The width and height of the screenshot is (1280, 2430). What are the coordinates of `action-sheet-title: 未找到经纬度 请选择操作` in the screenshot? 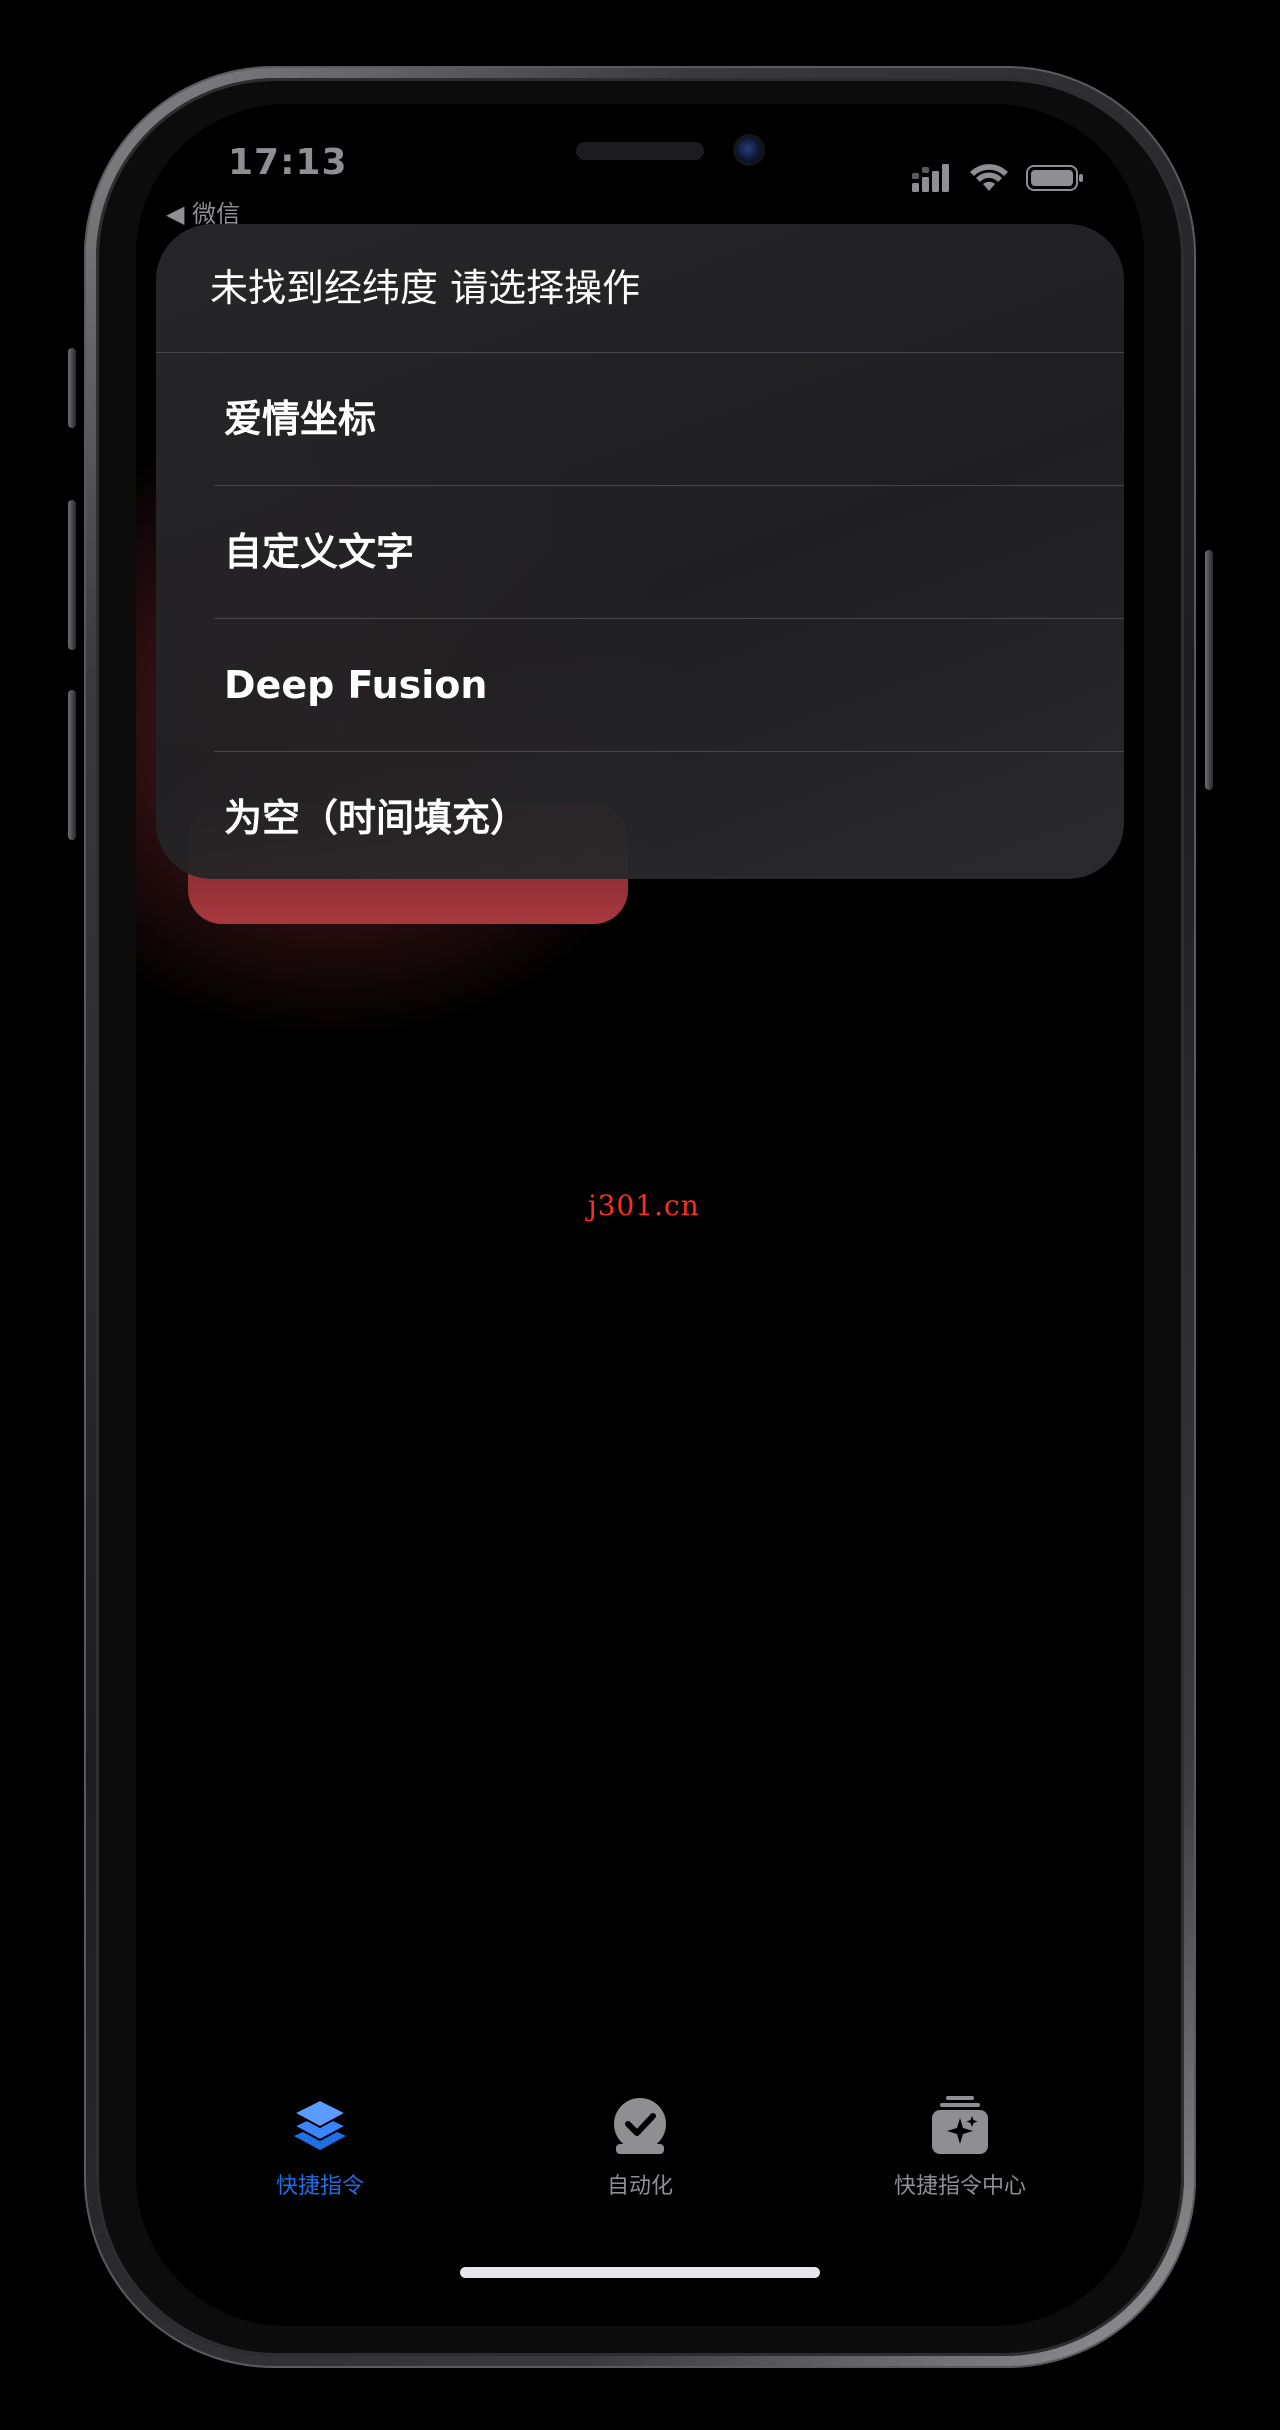 It's located at (425, 288).